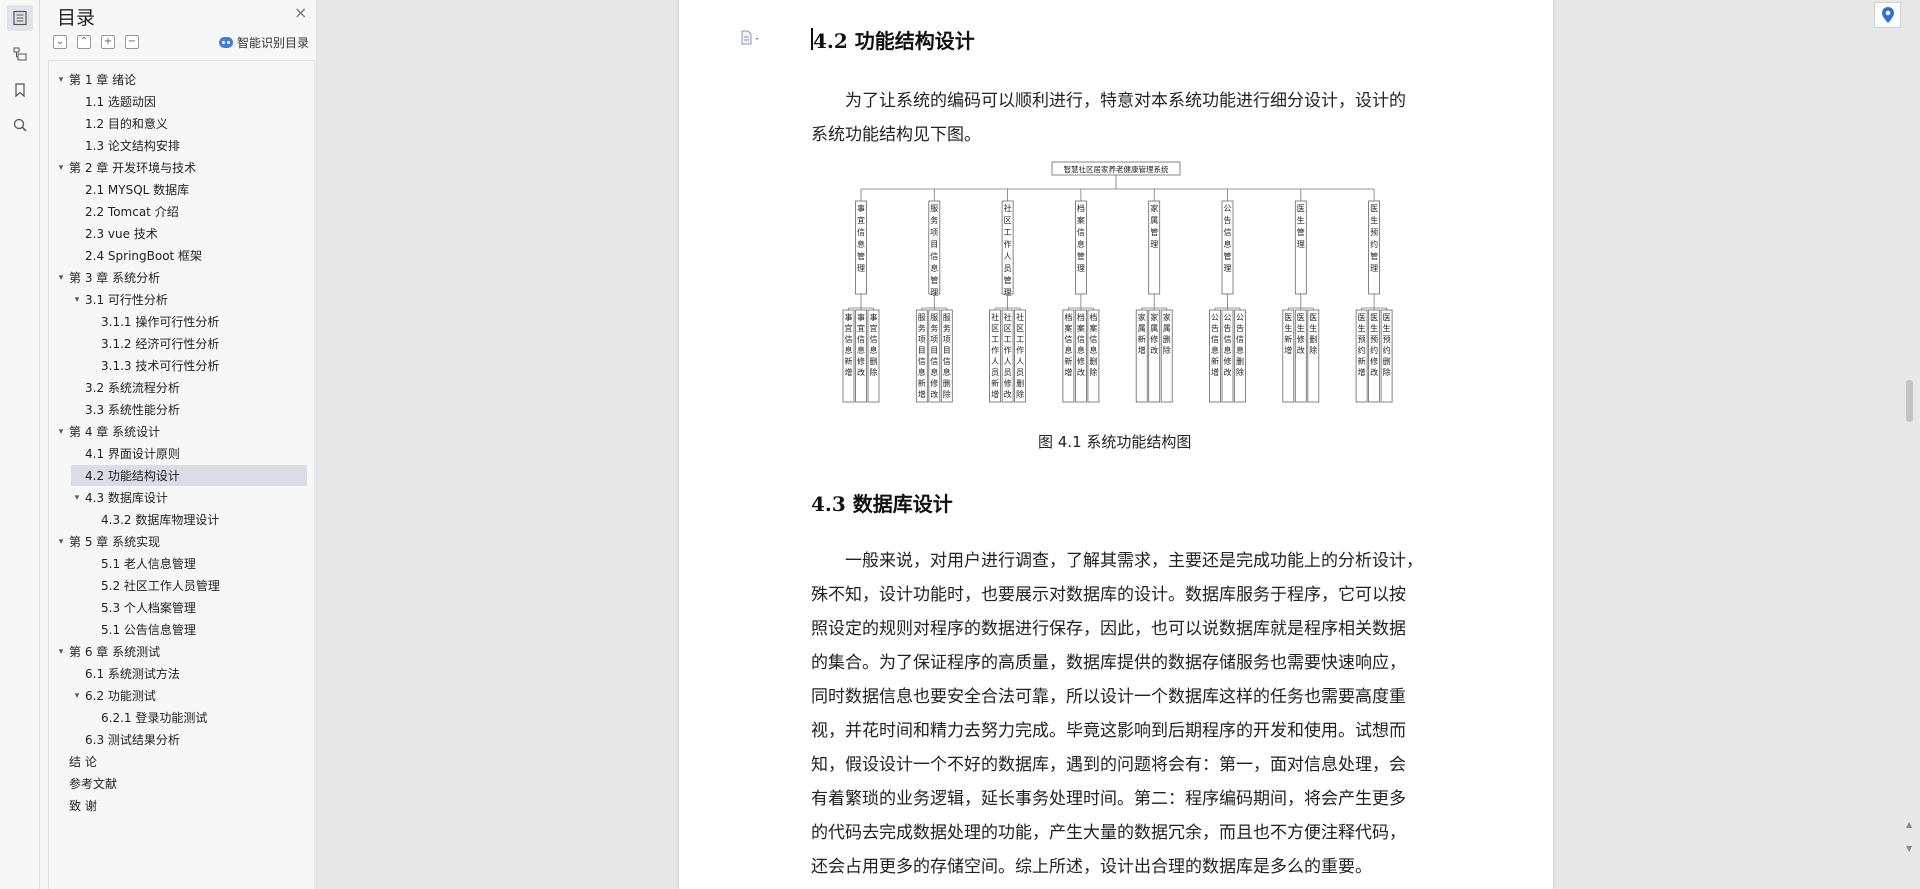 Image resolution: width=1920 pixels, height=889 pixels. I want to click on diagram-leaf-label: 新, so click(1288, 339).